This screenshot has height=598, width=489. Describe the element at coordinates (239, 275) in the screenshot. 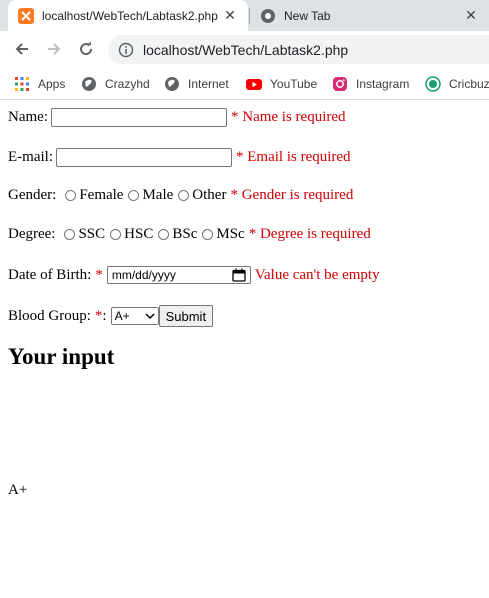

I see `calendar-icon` at that location.